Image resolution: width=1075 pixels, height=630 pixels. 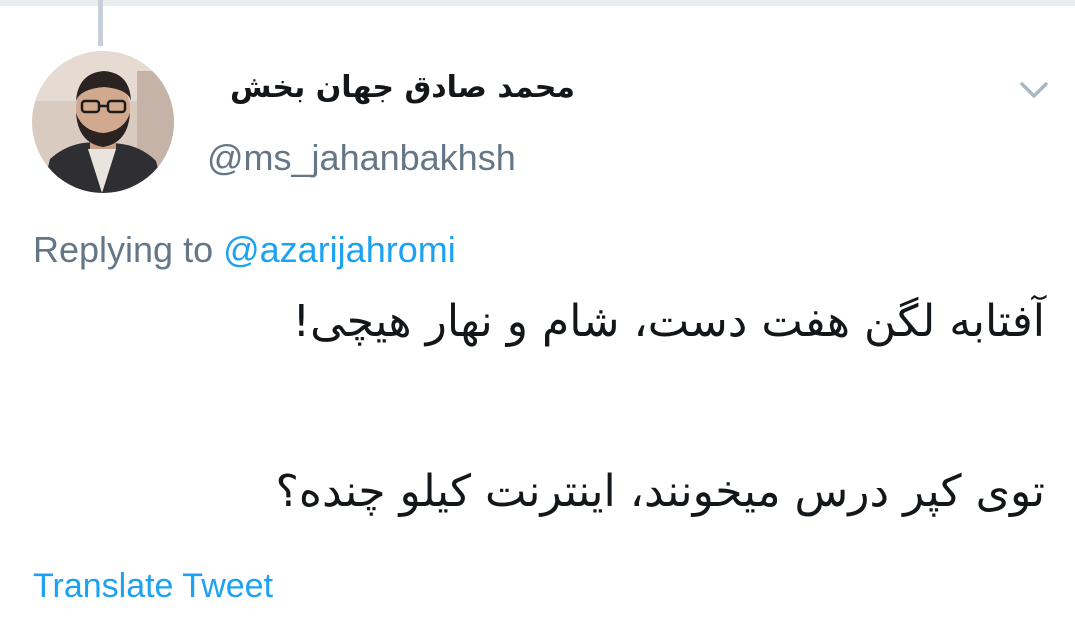 I want to click on thread-connector-line, so click(x=100, y=23).